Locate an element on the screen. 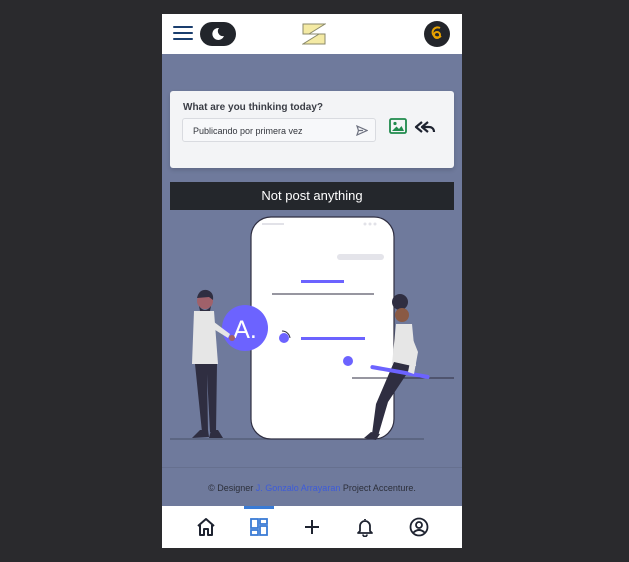  account-icon is located at coordinates (419, 527).